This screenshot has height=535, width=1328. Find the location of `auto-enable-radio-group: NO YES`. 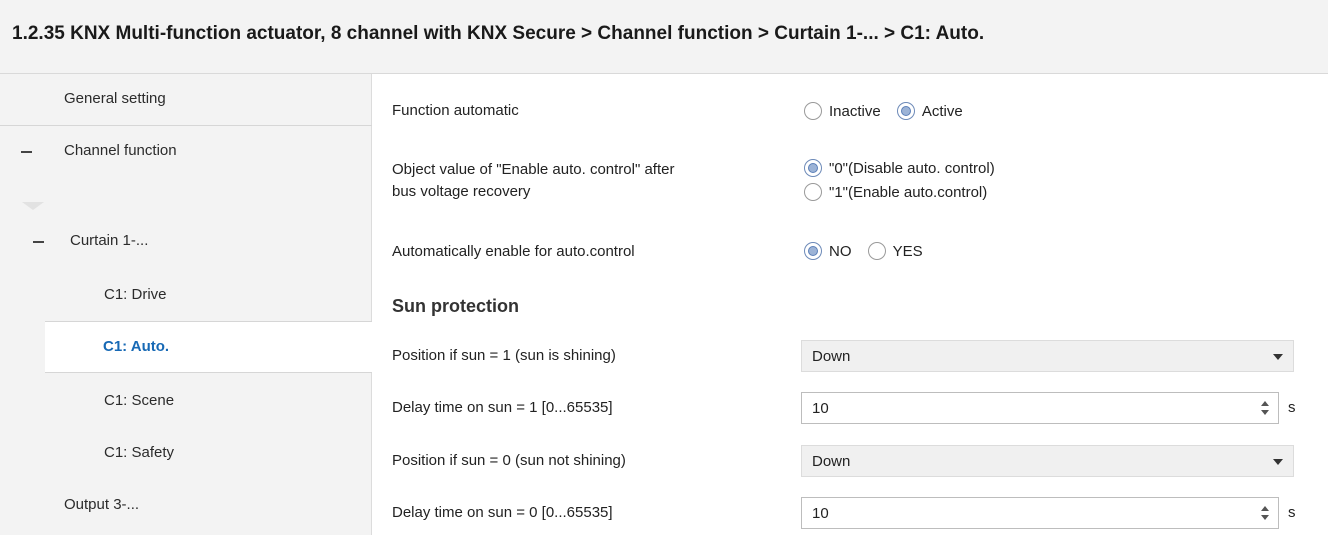

auto-enable-radio-group: NO YES is located at coordinates (869, 253).